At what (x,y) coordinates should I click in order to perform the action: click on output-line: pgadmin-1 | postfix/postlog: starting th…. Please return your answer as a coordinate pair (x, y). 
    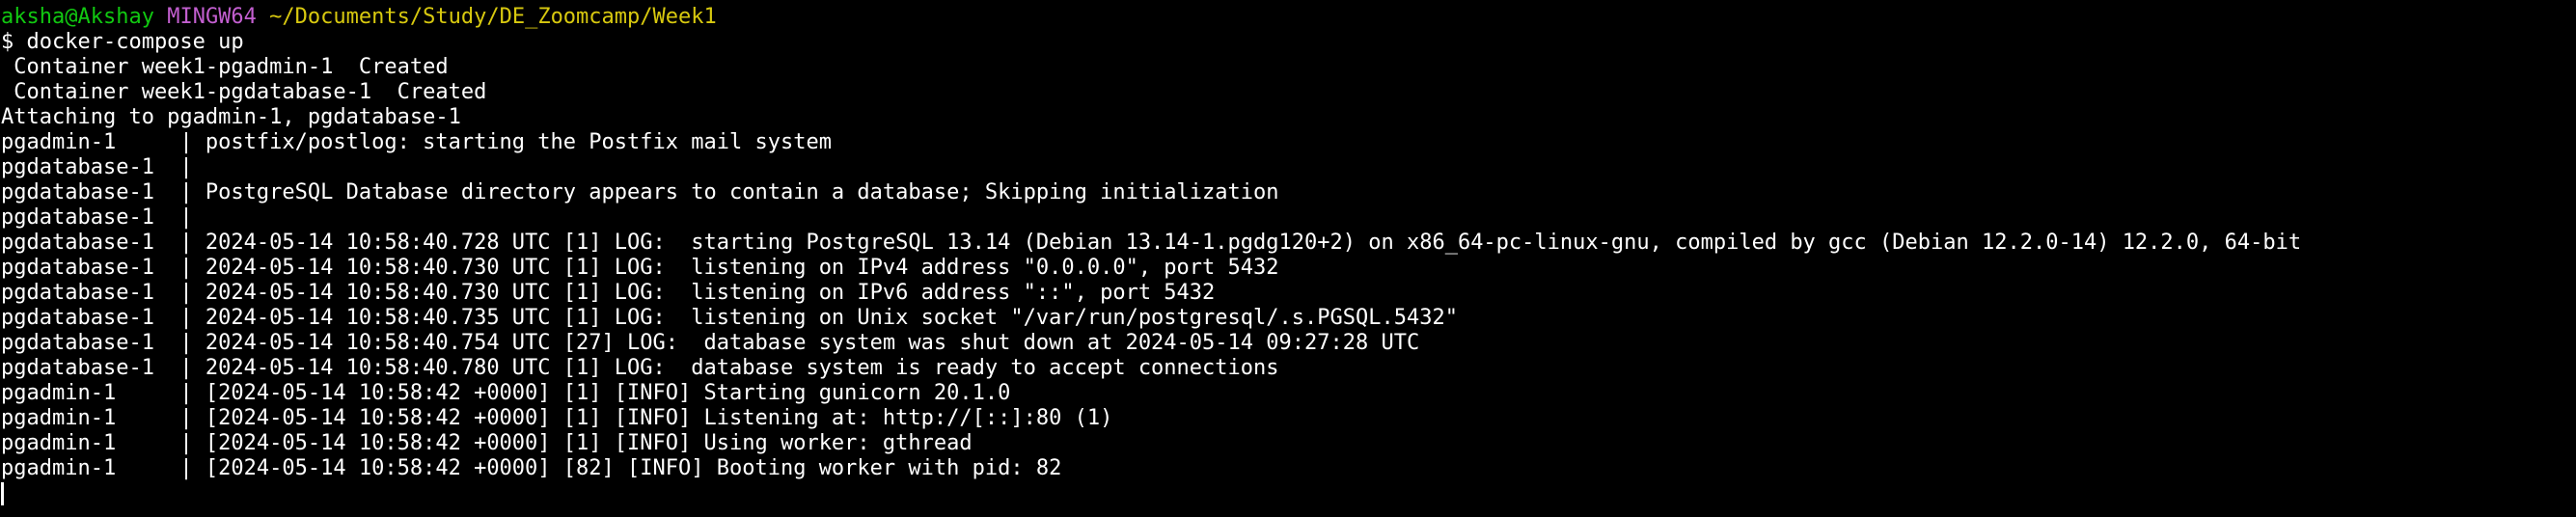
    Looking at the image, I should click on (417, 142).